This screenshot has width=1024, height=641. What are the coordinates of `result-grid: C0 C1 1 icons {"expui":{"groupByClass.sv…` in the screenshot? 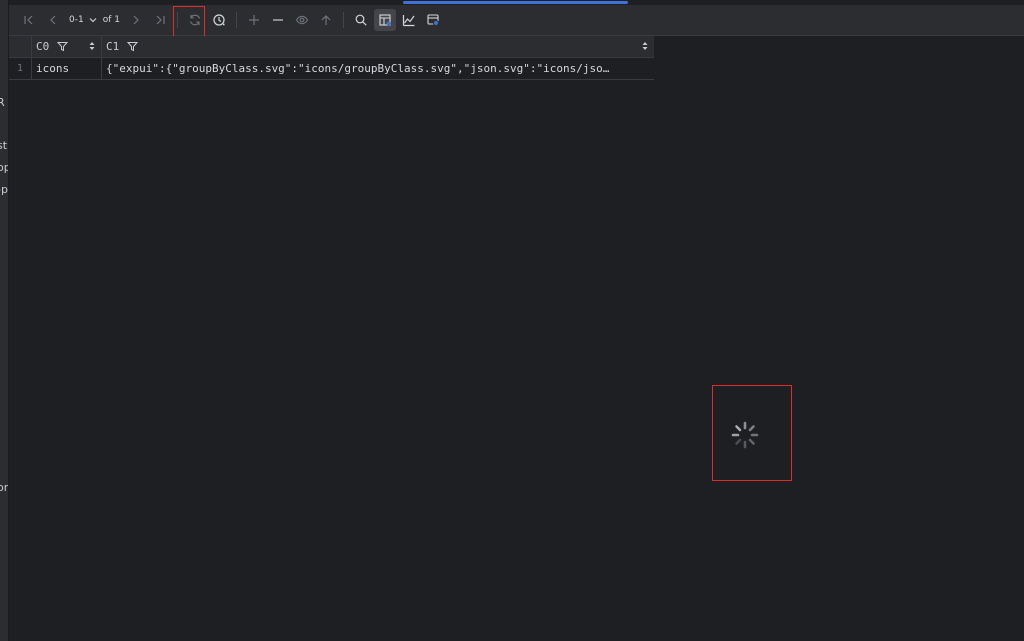 It's located at (331, 58).